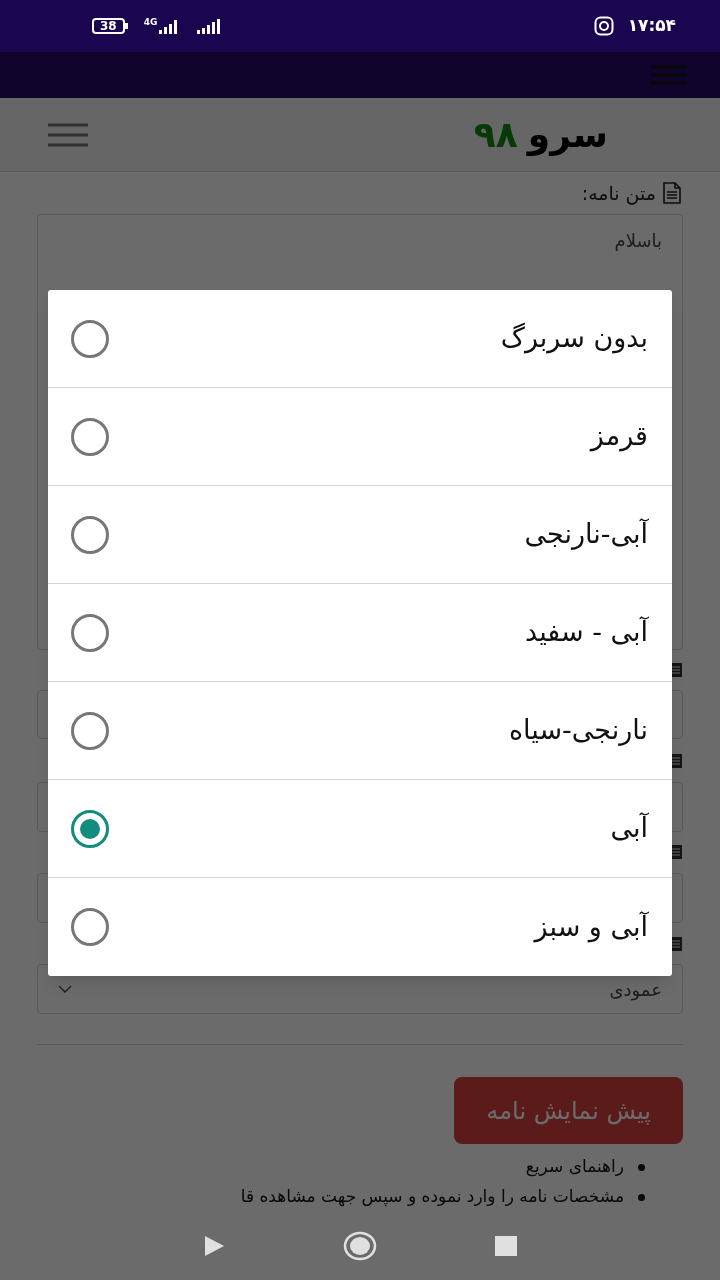 The width and height of the screenshot is (720, 1280). Describe the element at coordinates (68, 134) in the screenshot. I see `menu-icon` at that location.